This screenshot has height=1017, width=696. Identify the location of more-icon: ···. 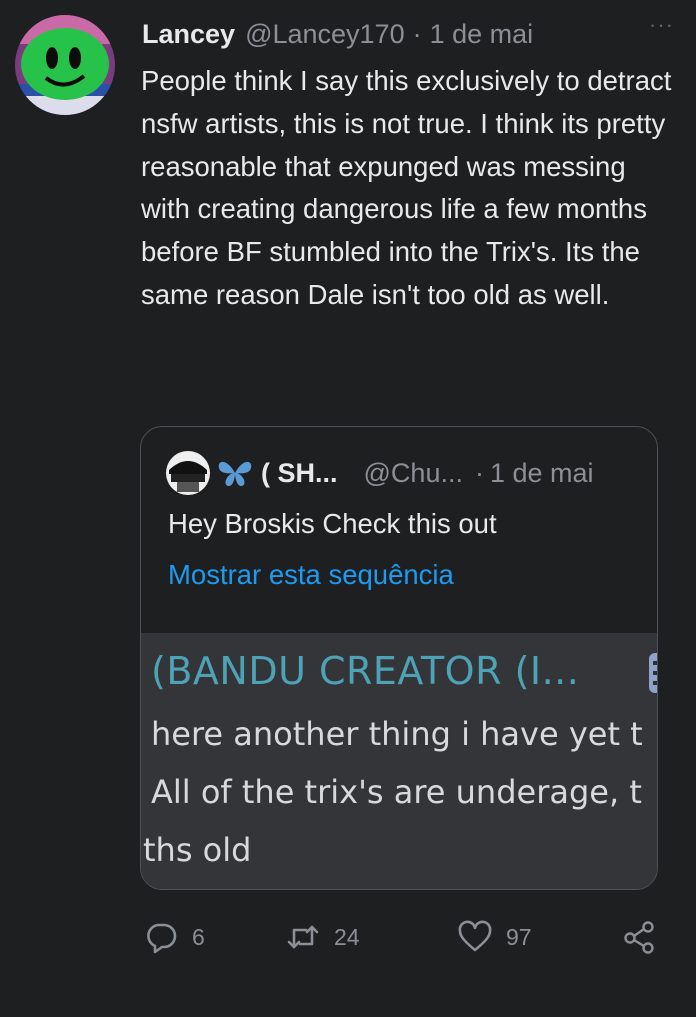
(661, 25).